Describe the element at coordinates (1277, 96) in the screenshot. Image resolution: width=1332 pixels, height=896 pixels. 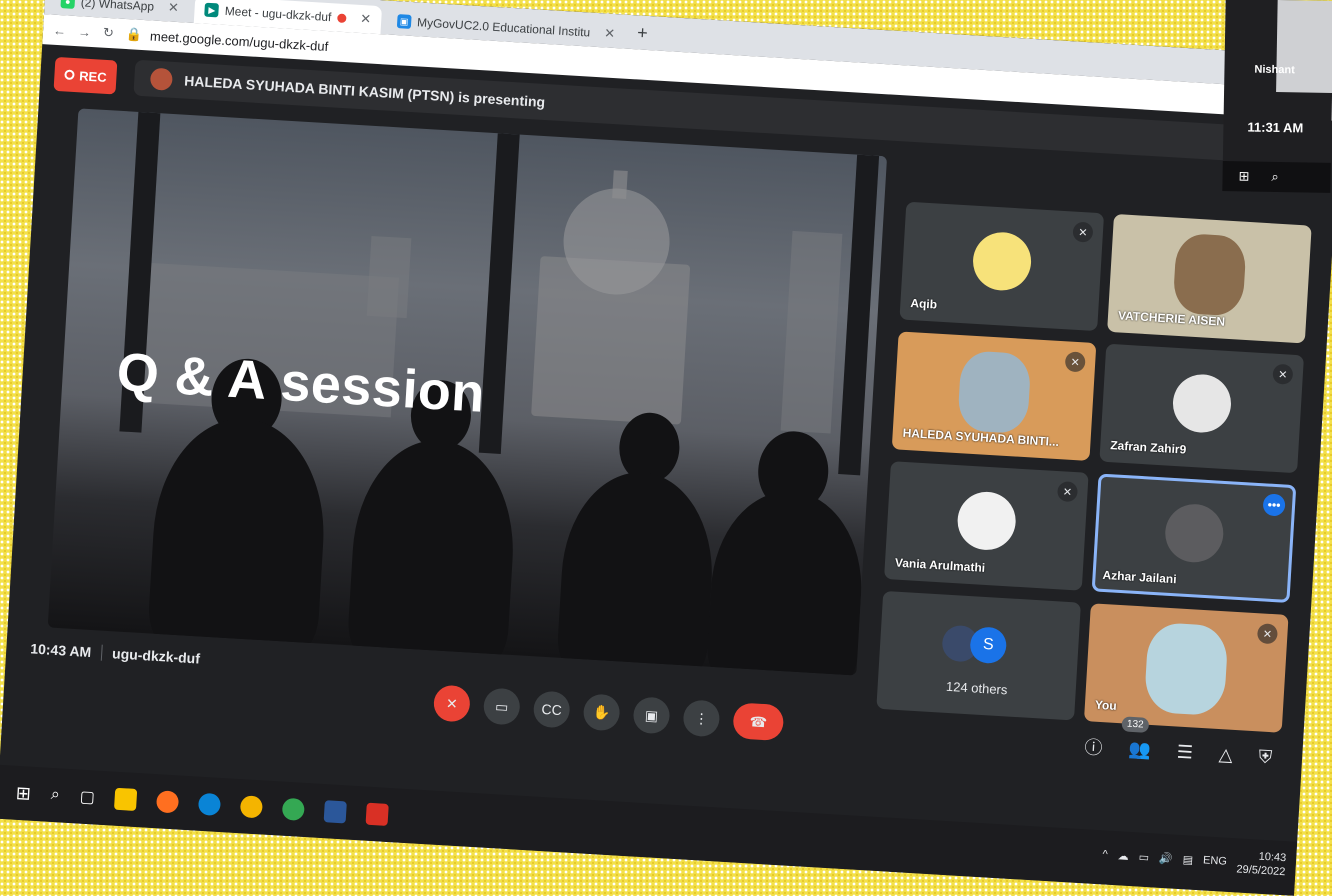
I see `second-monitor: Nishant 11:31 AM ⊞ ⌕` at that location.